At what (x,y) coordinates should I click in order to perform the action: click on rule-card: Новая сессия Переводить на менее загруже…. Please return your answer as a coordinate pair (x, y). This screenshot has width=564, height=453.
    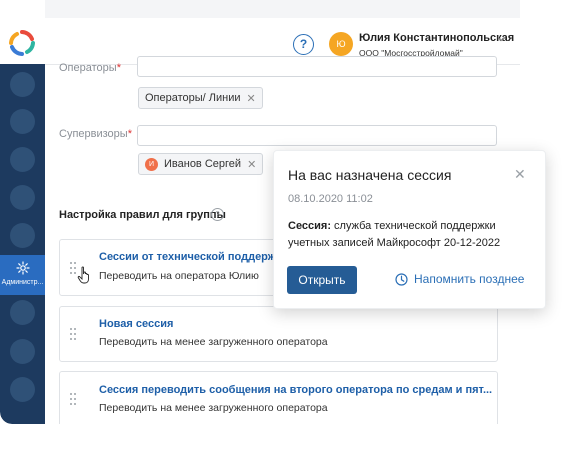
    Looking at the image, I should click on (278, 334).